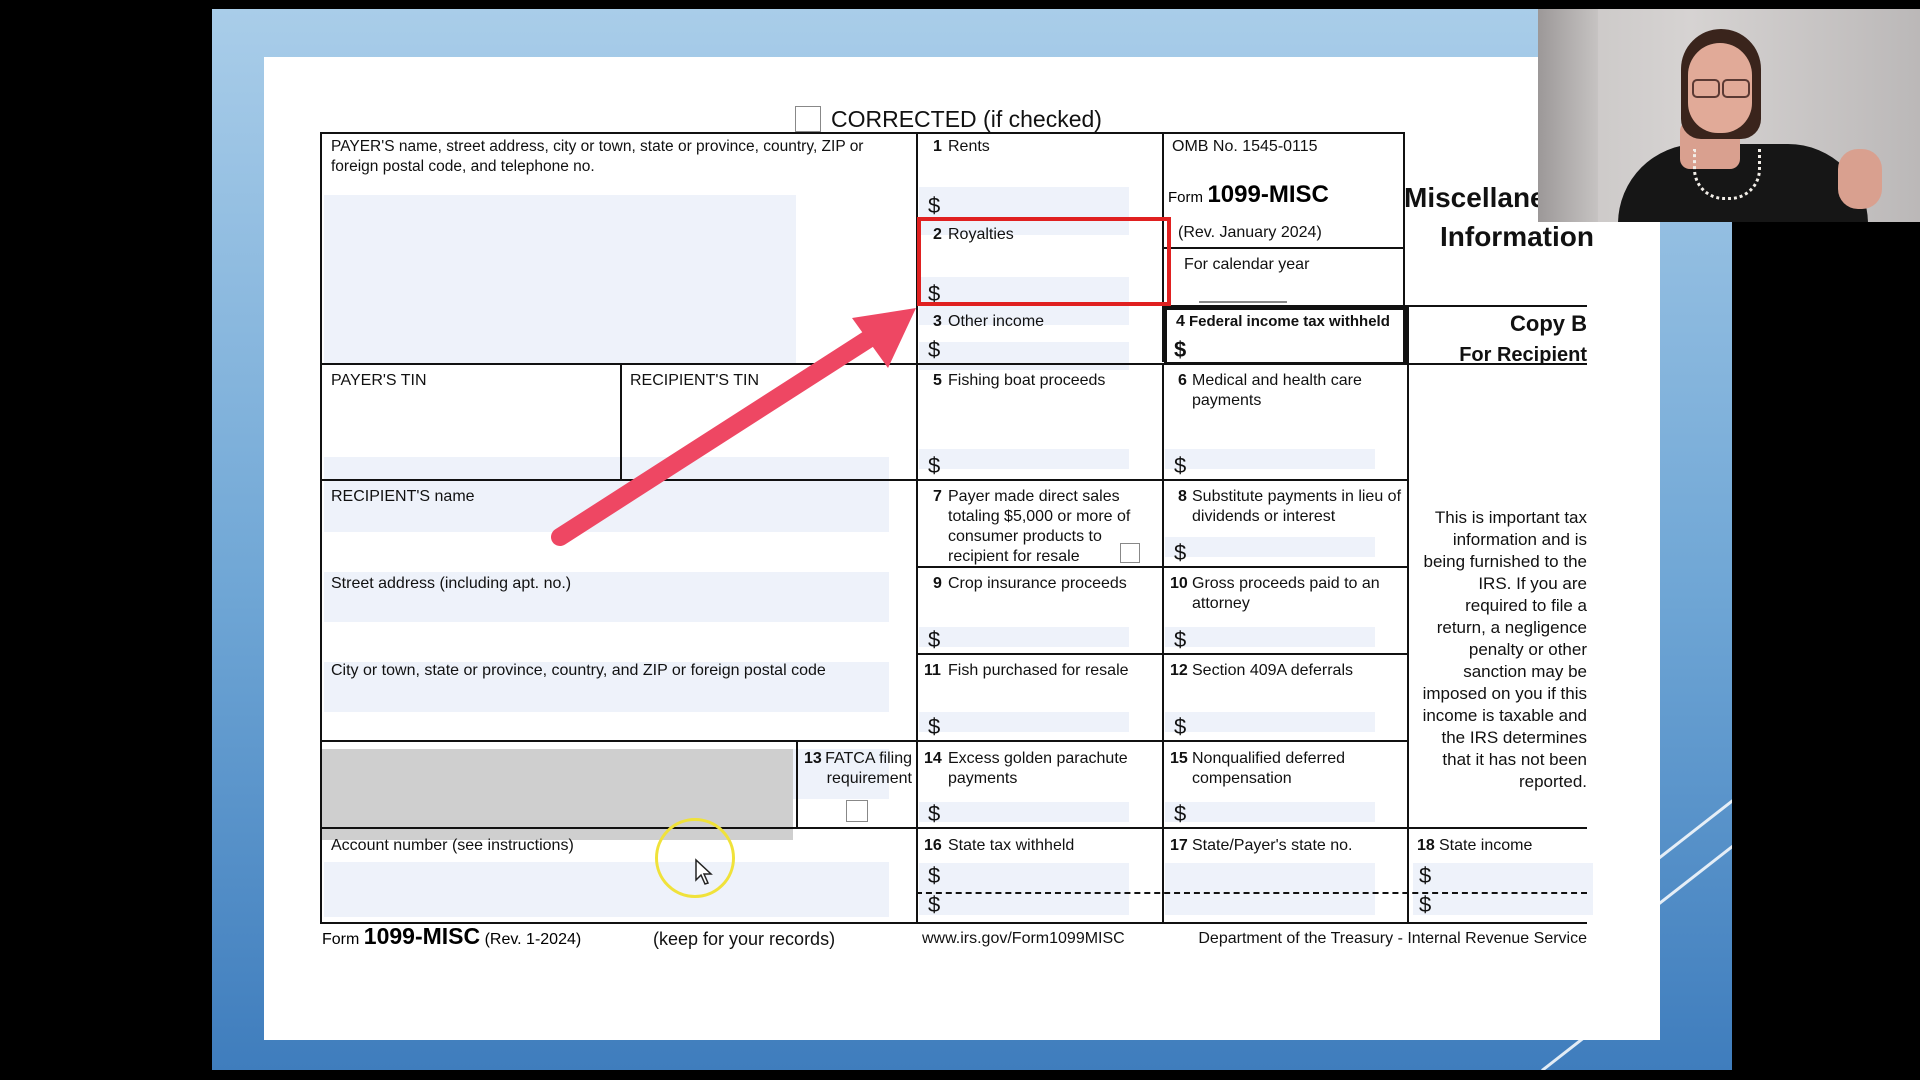 The width and height of the screenshot is (1920, 1080). What do you see at coordinates (1245, 146) in the screenshot?
I see `omb-number: OMB No. 1545-0115` at bounding box center [1245, 146].